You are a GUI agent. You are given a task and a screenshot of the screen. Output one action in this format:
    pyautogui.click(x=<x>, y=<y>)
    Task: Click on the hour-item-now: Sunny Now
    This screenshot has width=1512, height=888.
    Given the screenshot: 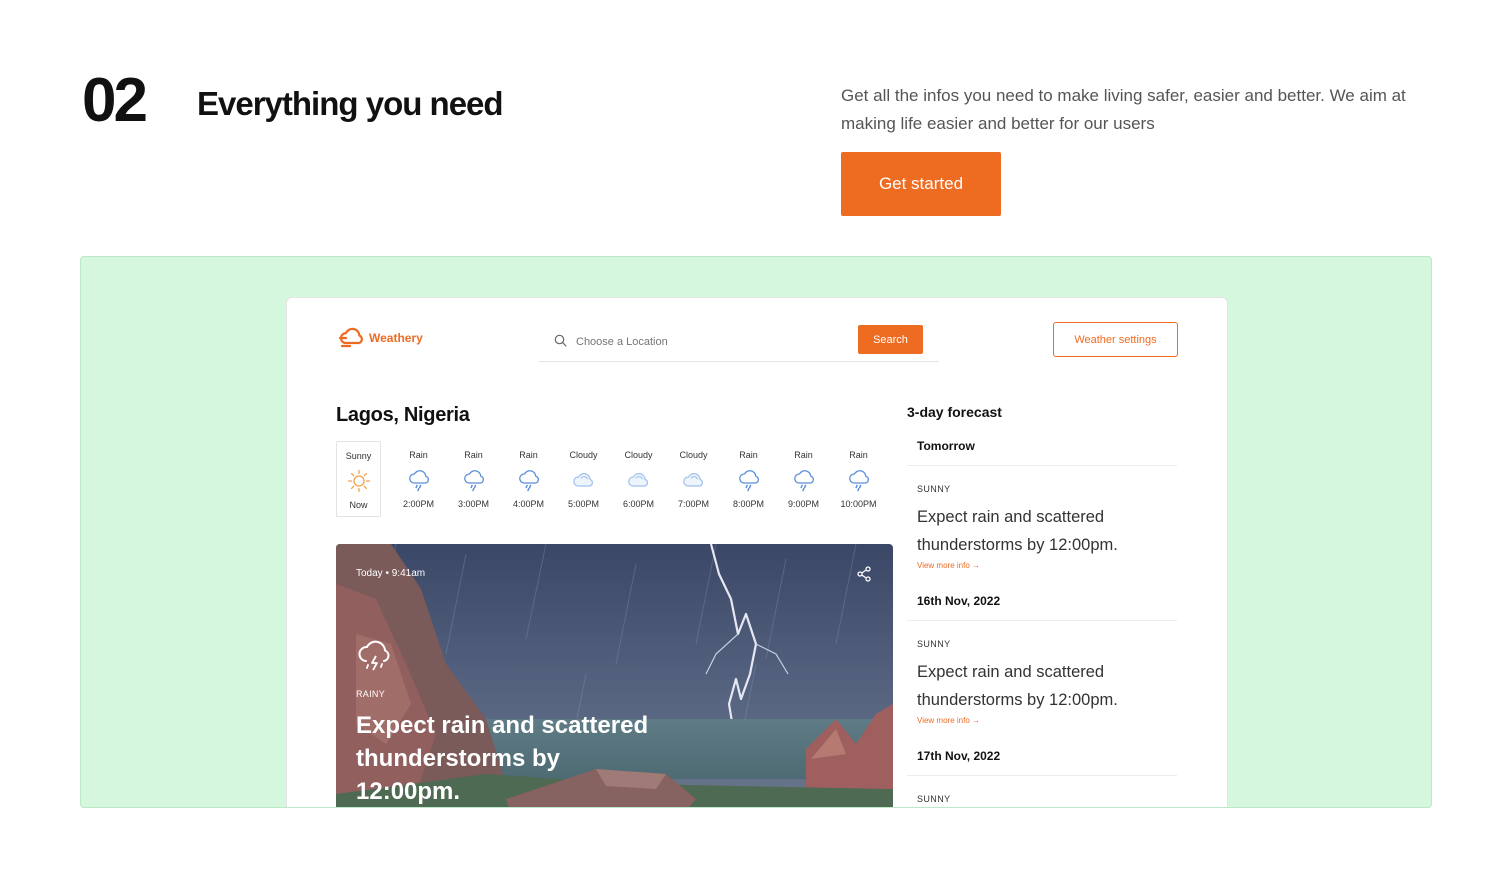 What is the action you would take?
    pyautogui.click(x=358, y=479)
    